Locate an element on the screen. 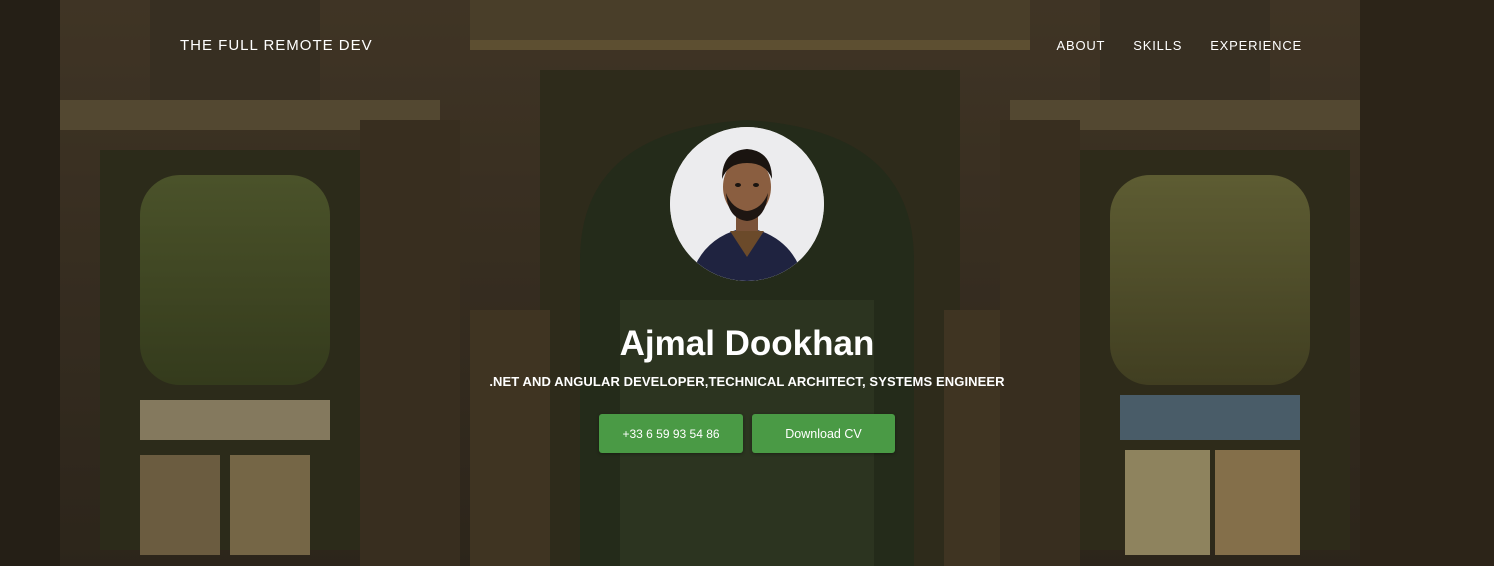 Image resolution: width=1494 pixels, height=566 pixels. profile-photo is located at coordinates (747, 204).